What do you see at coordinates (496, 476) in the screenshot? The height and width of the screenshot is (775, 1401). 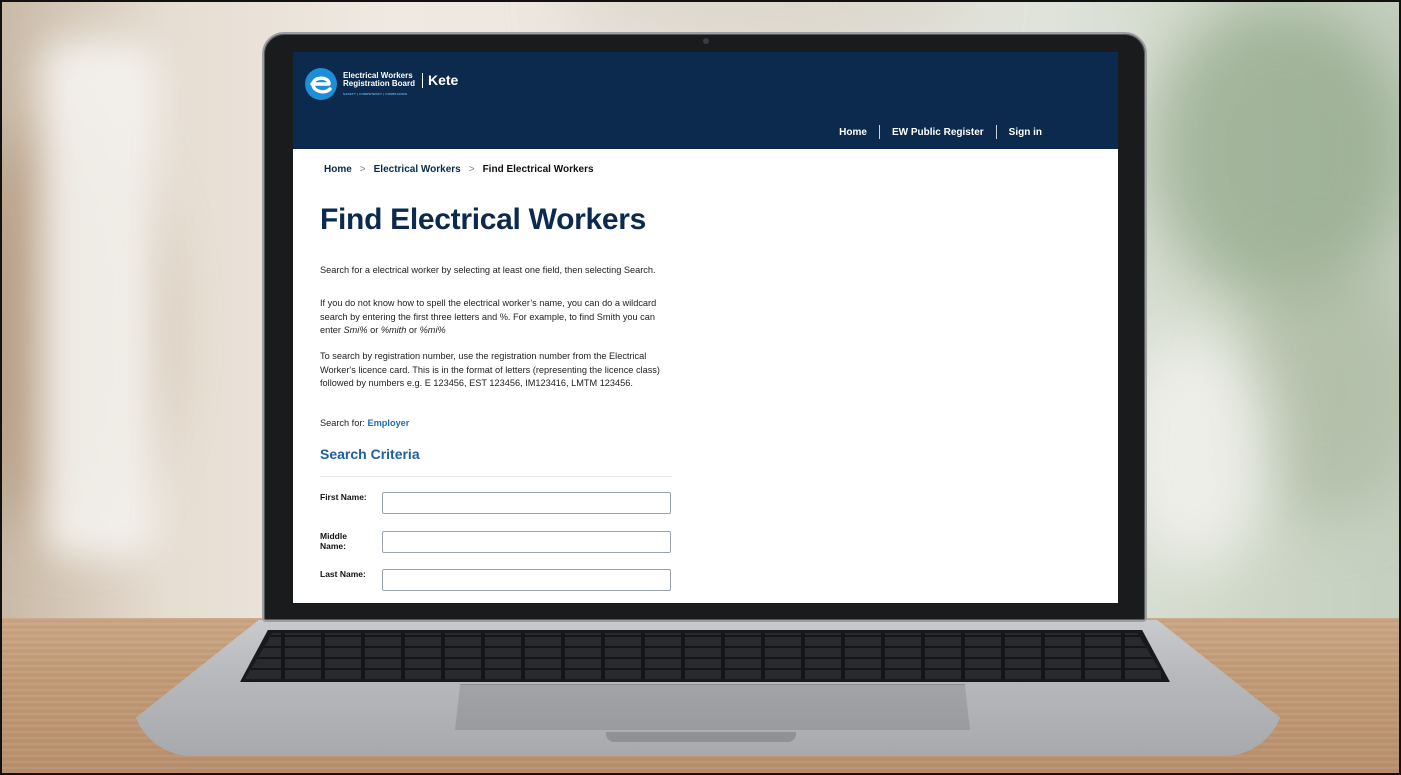 I see `divider` at bounding box center [496, 476].